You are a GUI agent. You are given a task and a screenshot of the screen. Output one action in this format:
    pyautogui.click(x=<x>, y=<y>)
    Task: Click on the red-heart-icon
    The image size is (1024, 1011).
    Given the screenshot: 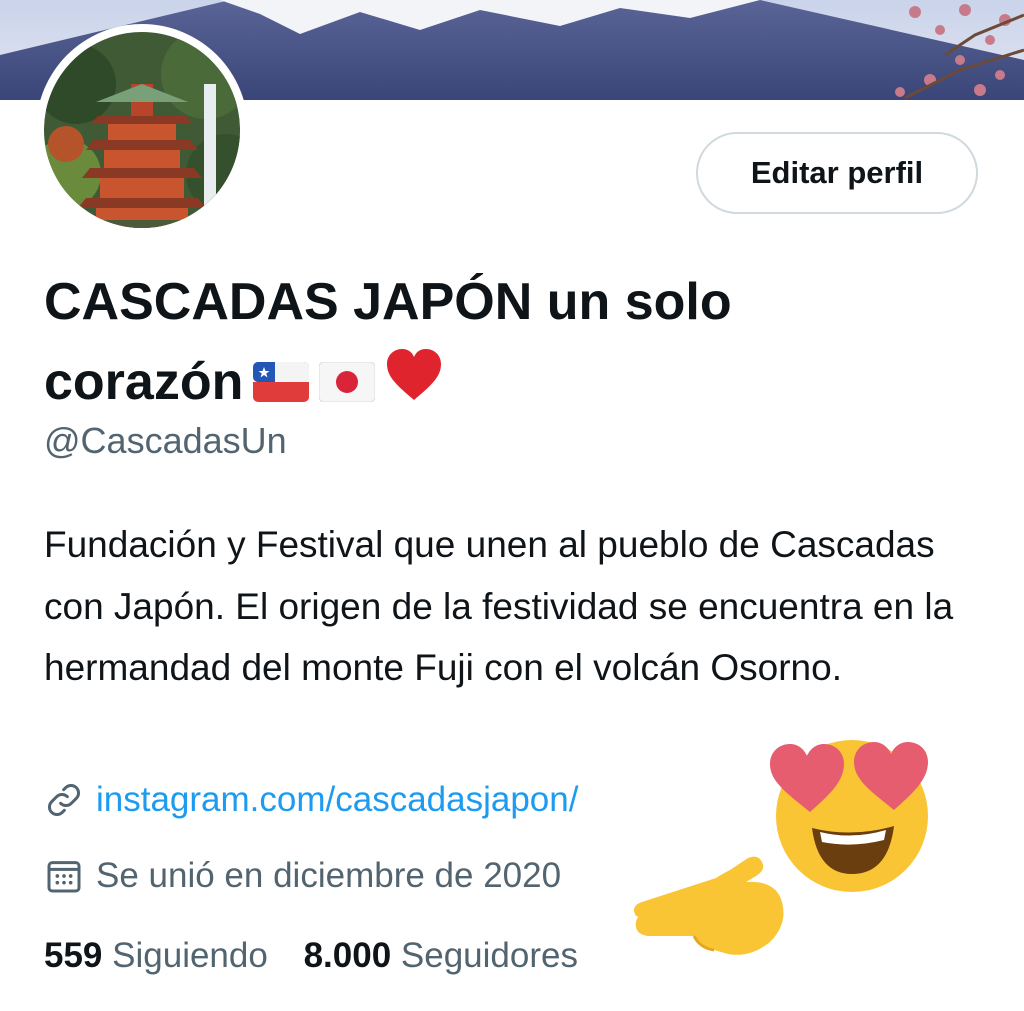 What is the action you would take?
    pyautogui.click(x=414, y=385)
    